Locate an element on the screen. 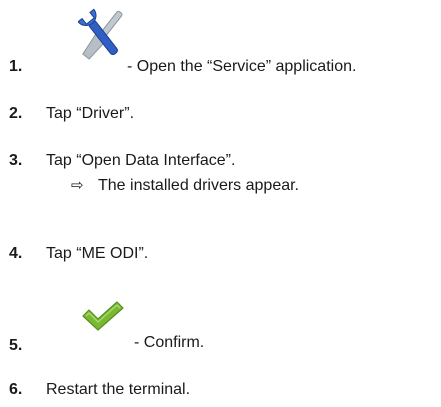 The height and width of the screenshot is (407, 441). step-3-number: 3. is located at coordinates (16, 160).